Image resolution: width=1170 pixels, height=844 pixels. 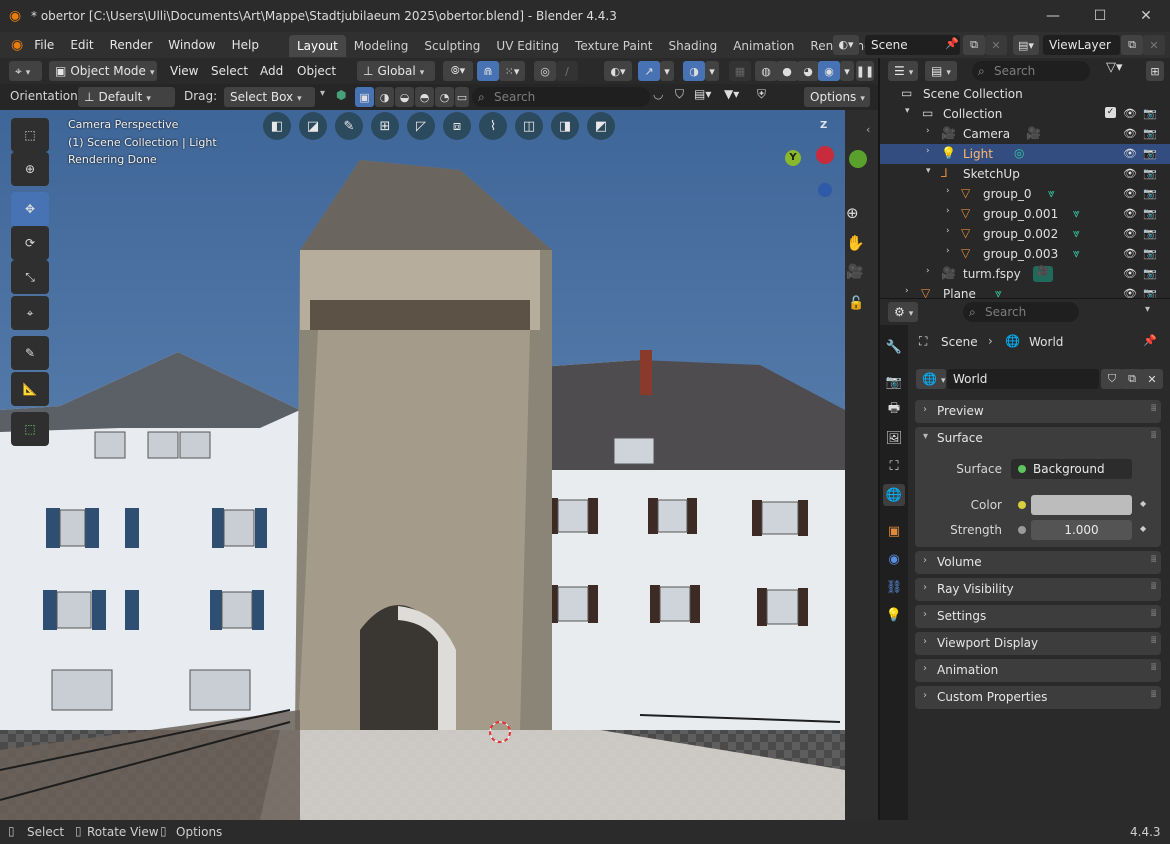 What do you see at coordinates (808, 71) in the screenshot?
I see `shading-material-icon: ◕` at bounding box center [808, 71].